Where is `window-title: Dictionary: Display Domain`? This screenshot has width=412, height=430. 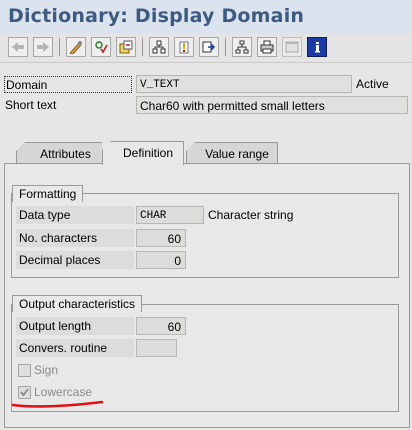 window-title: Dictionary: Display Domain is located at coordinates (156, 16).